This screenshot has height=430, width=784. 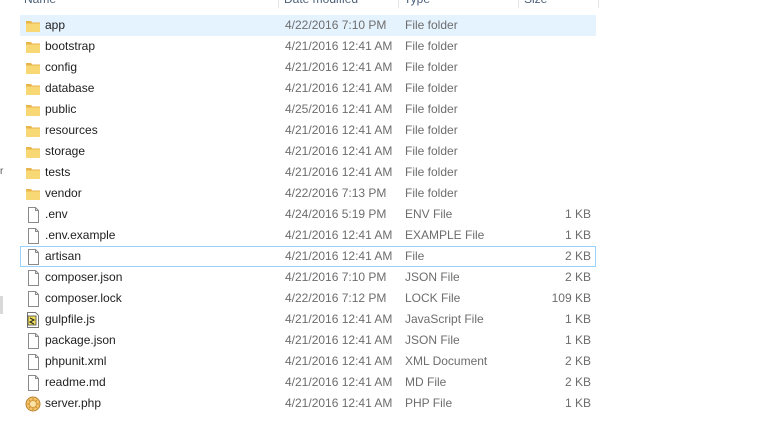 I want to click on column-name-header: Name, so click(x=149, y=4).